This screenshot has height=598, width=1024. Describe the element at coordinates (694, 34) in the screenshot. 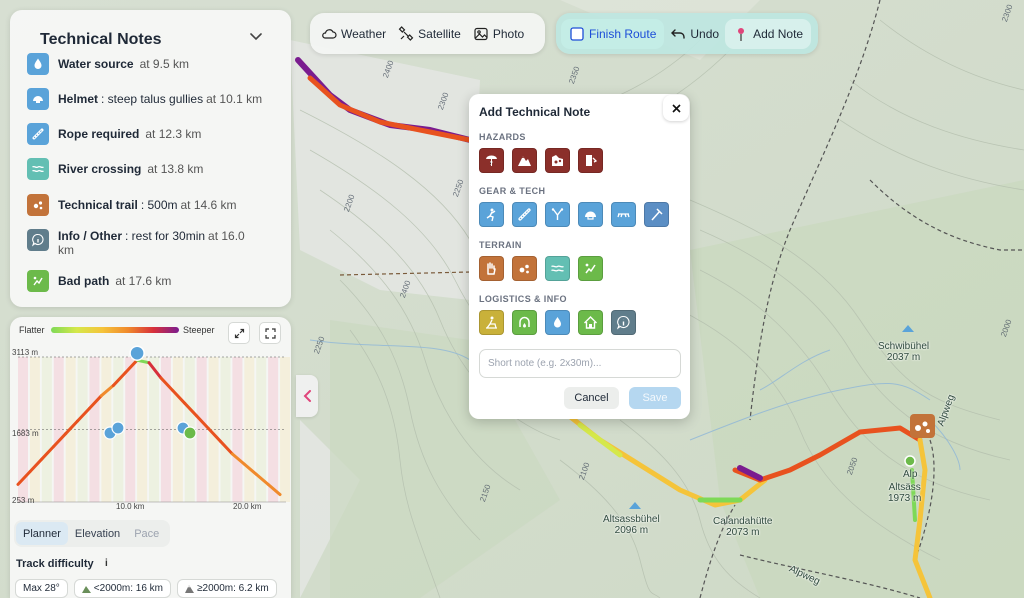

I see `undo-button: Undo` at that location.